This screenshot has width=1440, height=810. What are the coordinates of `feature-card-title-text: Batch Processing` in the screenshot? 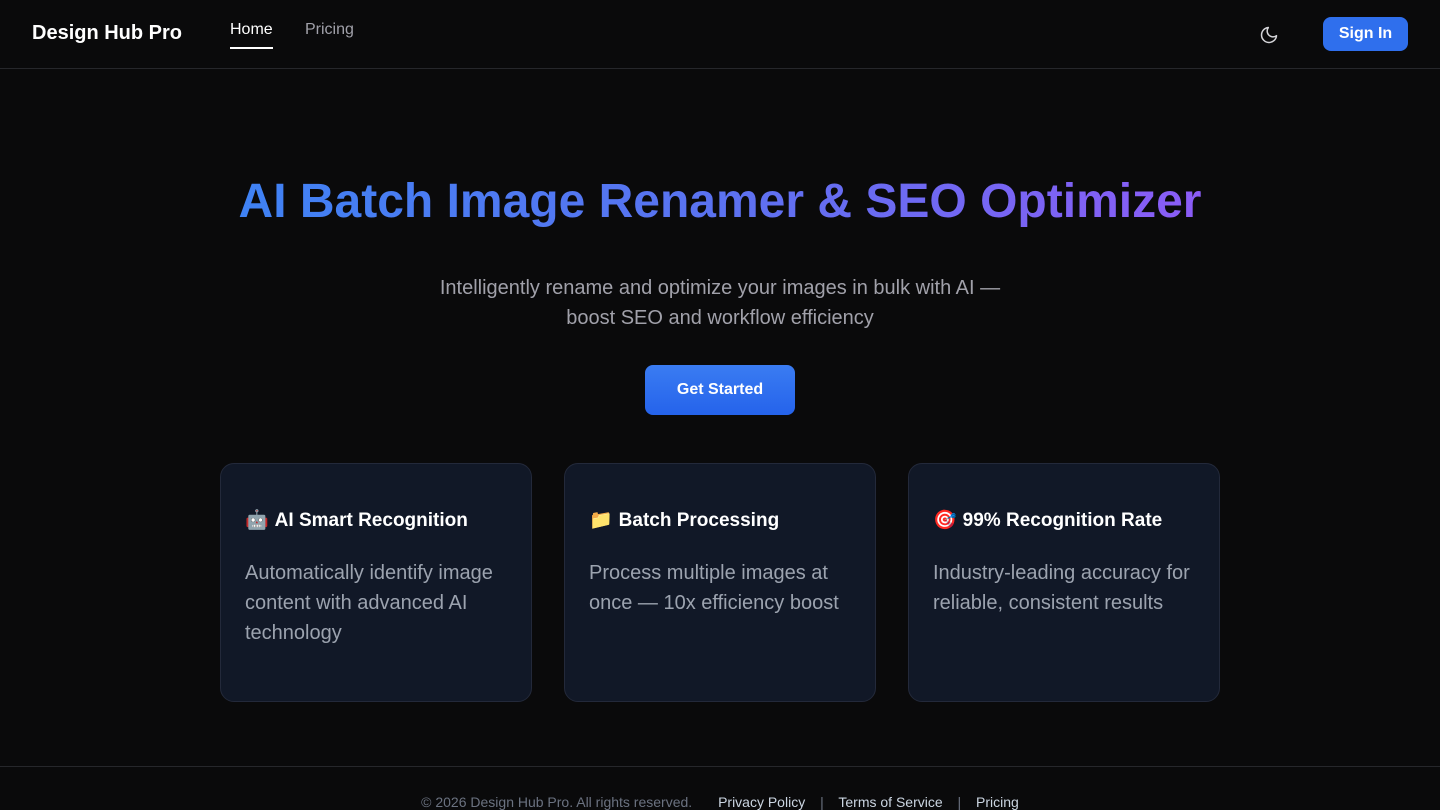 It's located at (699, 520).